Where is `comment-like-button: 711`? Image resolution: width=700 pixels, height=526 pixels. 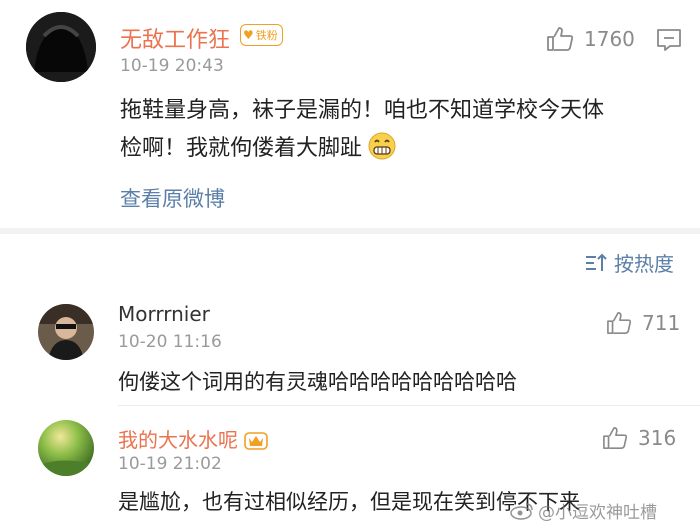 comment-like-button: 711 is located at coordinates (643, 323).